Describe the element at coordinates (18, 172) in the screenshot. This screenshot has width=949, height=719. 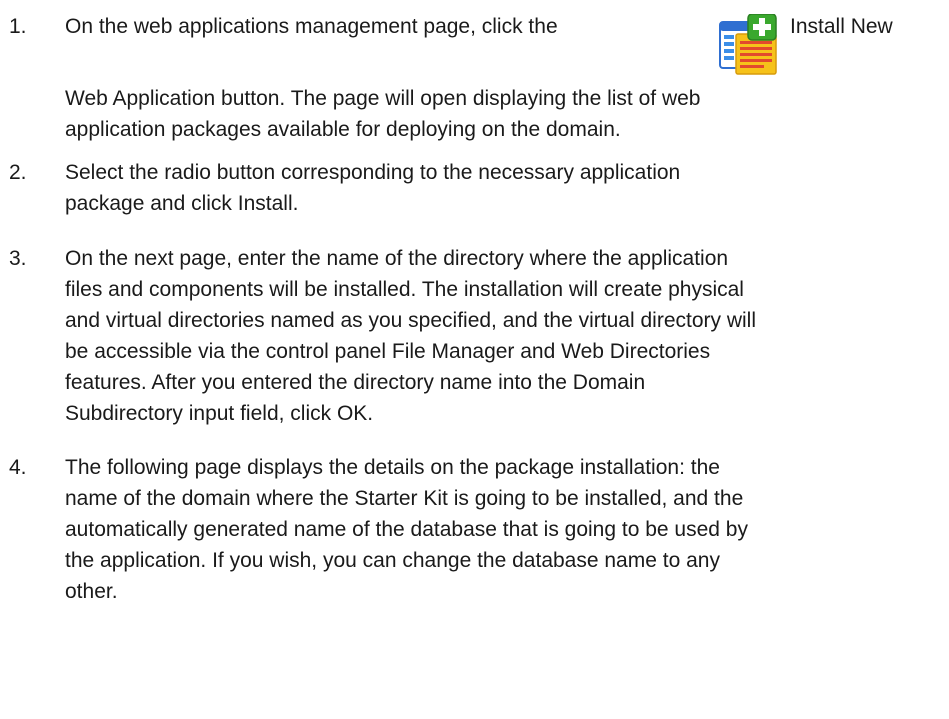
I see `step-number: 2.` at that location.